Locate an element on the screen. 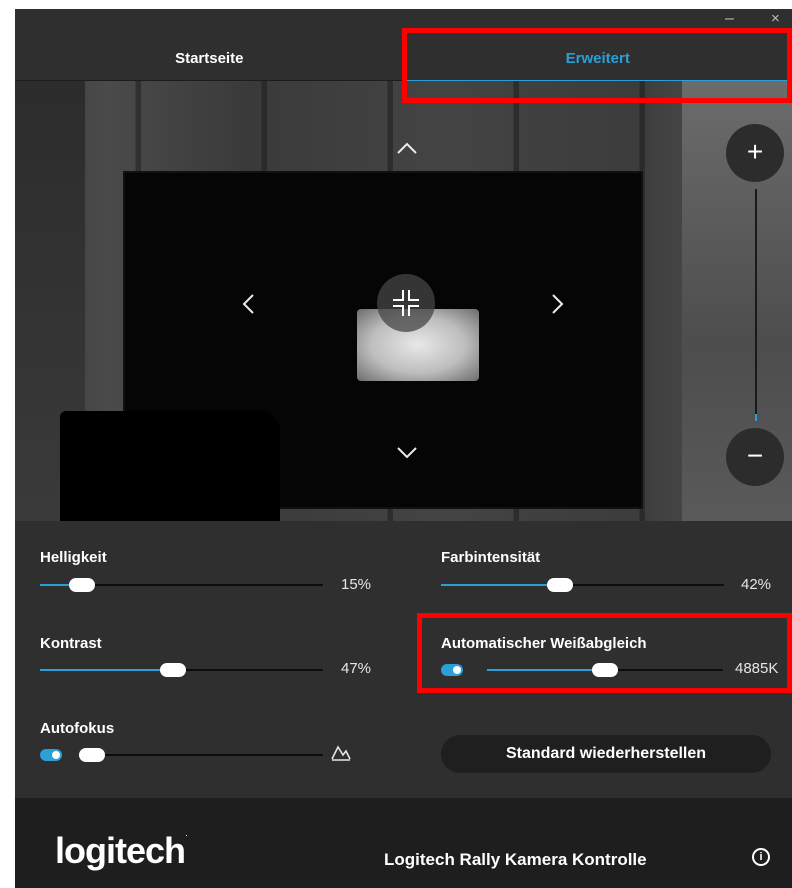  white-balance-toggle is located at coordinates (452, 670).